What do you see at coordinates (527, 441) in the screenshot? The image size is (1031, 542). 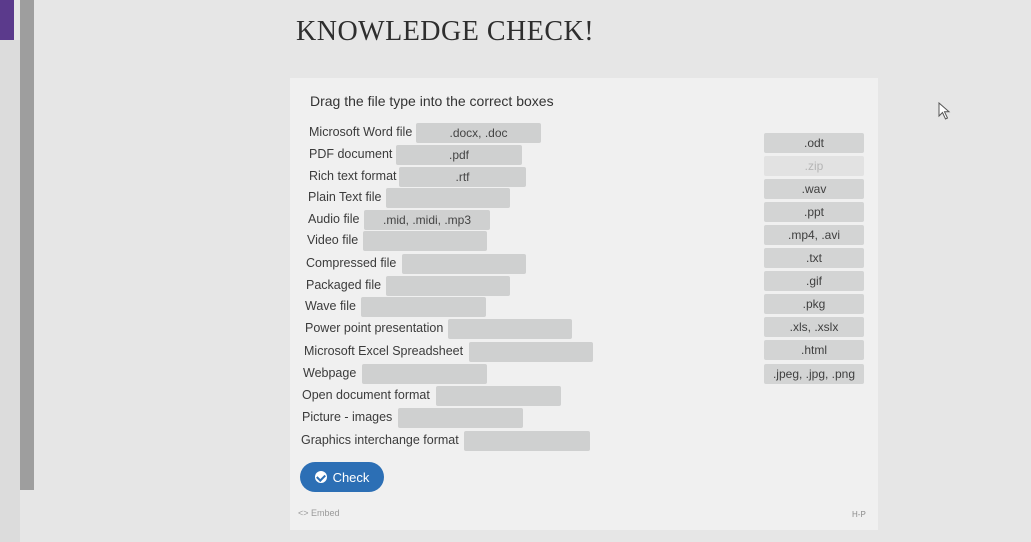 I see `drop-zone-gif` at bounding box center [527, 441].